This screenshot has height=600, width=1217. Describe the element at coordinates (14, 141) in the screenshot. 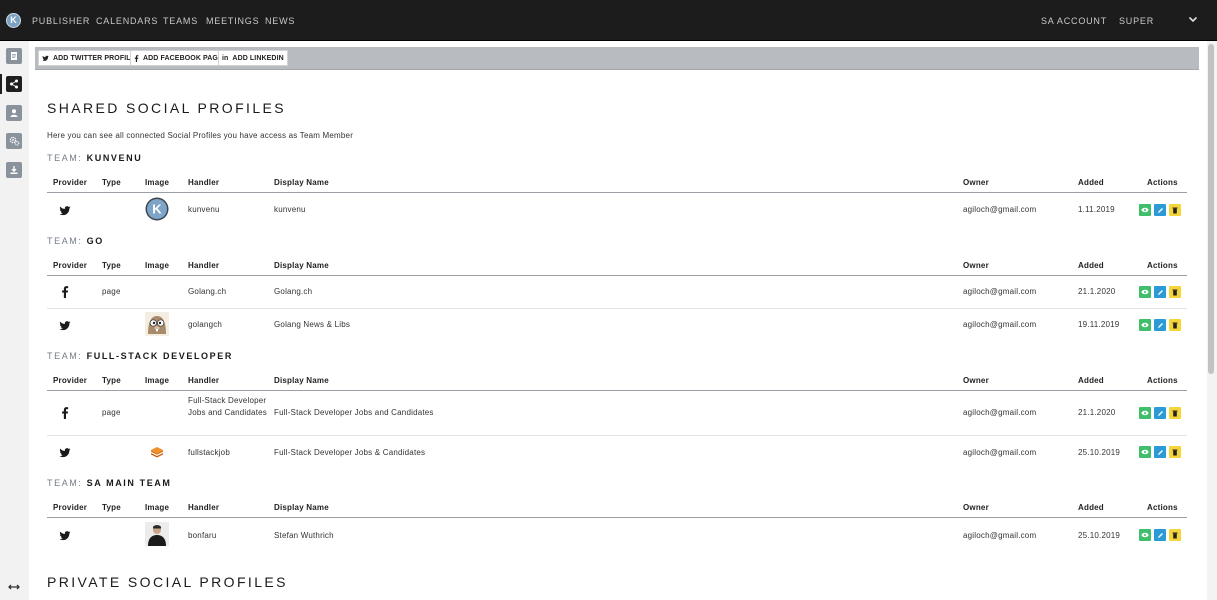

I see `settings-gears-icon` at that location.